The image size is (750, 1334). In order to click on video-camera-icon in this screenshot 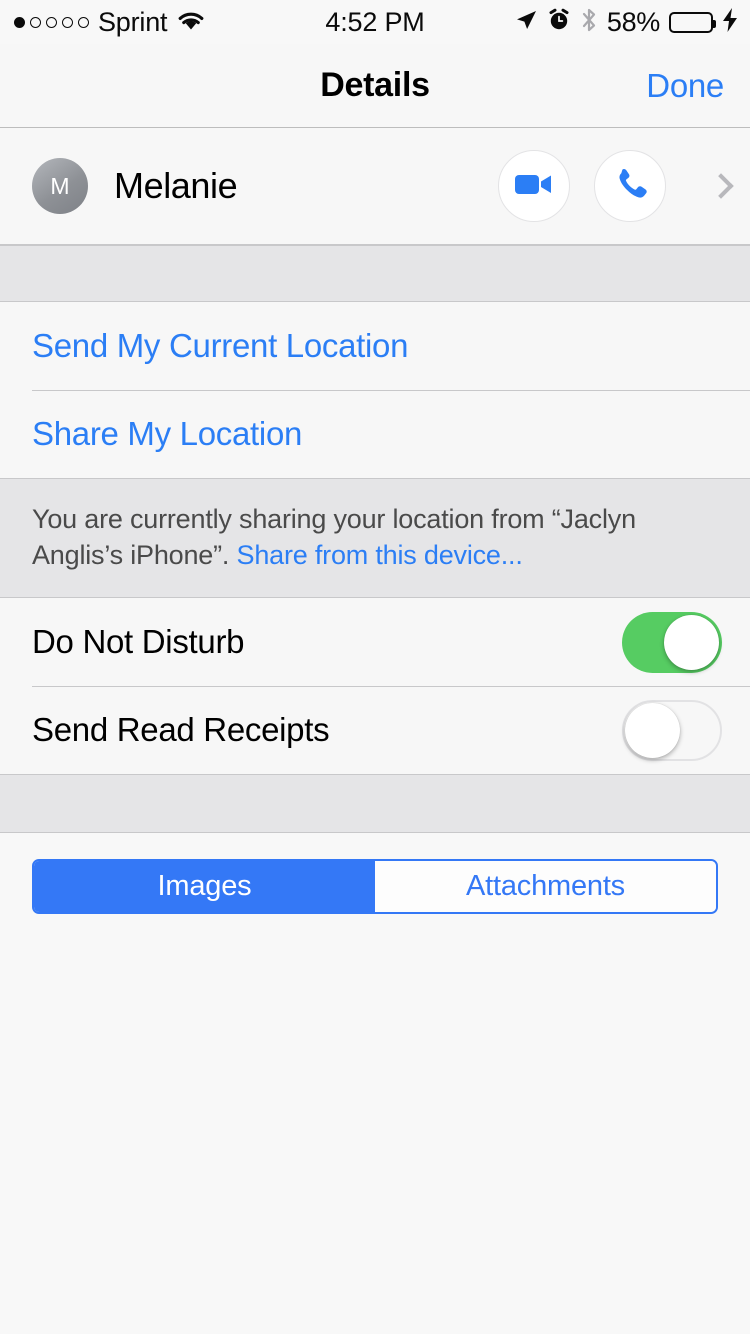, I will do `click(534, 186)`.